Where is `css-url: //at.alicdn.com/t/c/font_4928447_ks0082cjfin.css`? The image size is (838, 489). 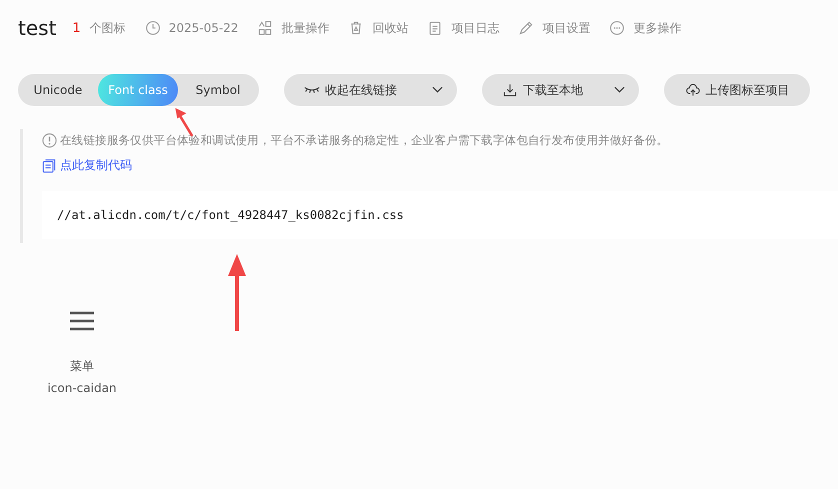 css-url: //at.alicdn.com/t/c/font_4928447_ks0082cjfin.css is located at coordinates (230, 215).